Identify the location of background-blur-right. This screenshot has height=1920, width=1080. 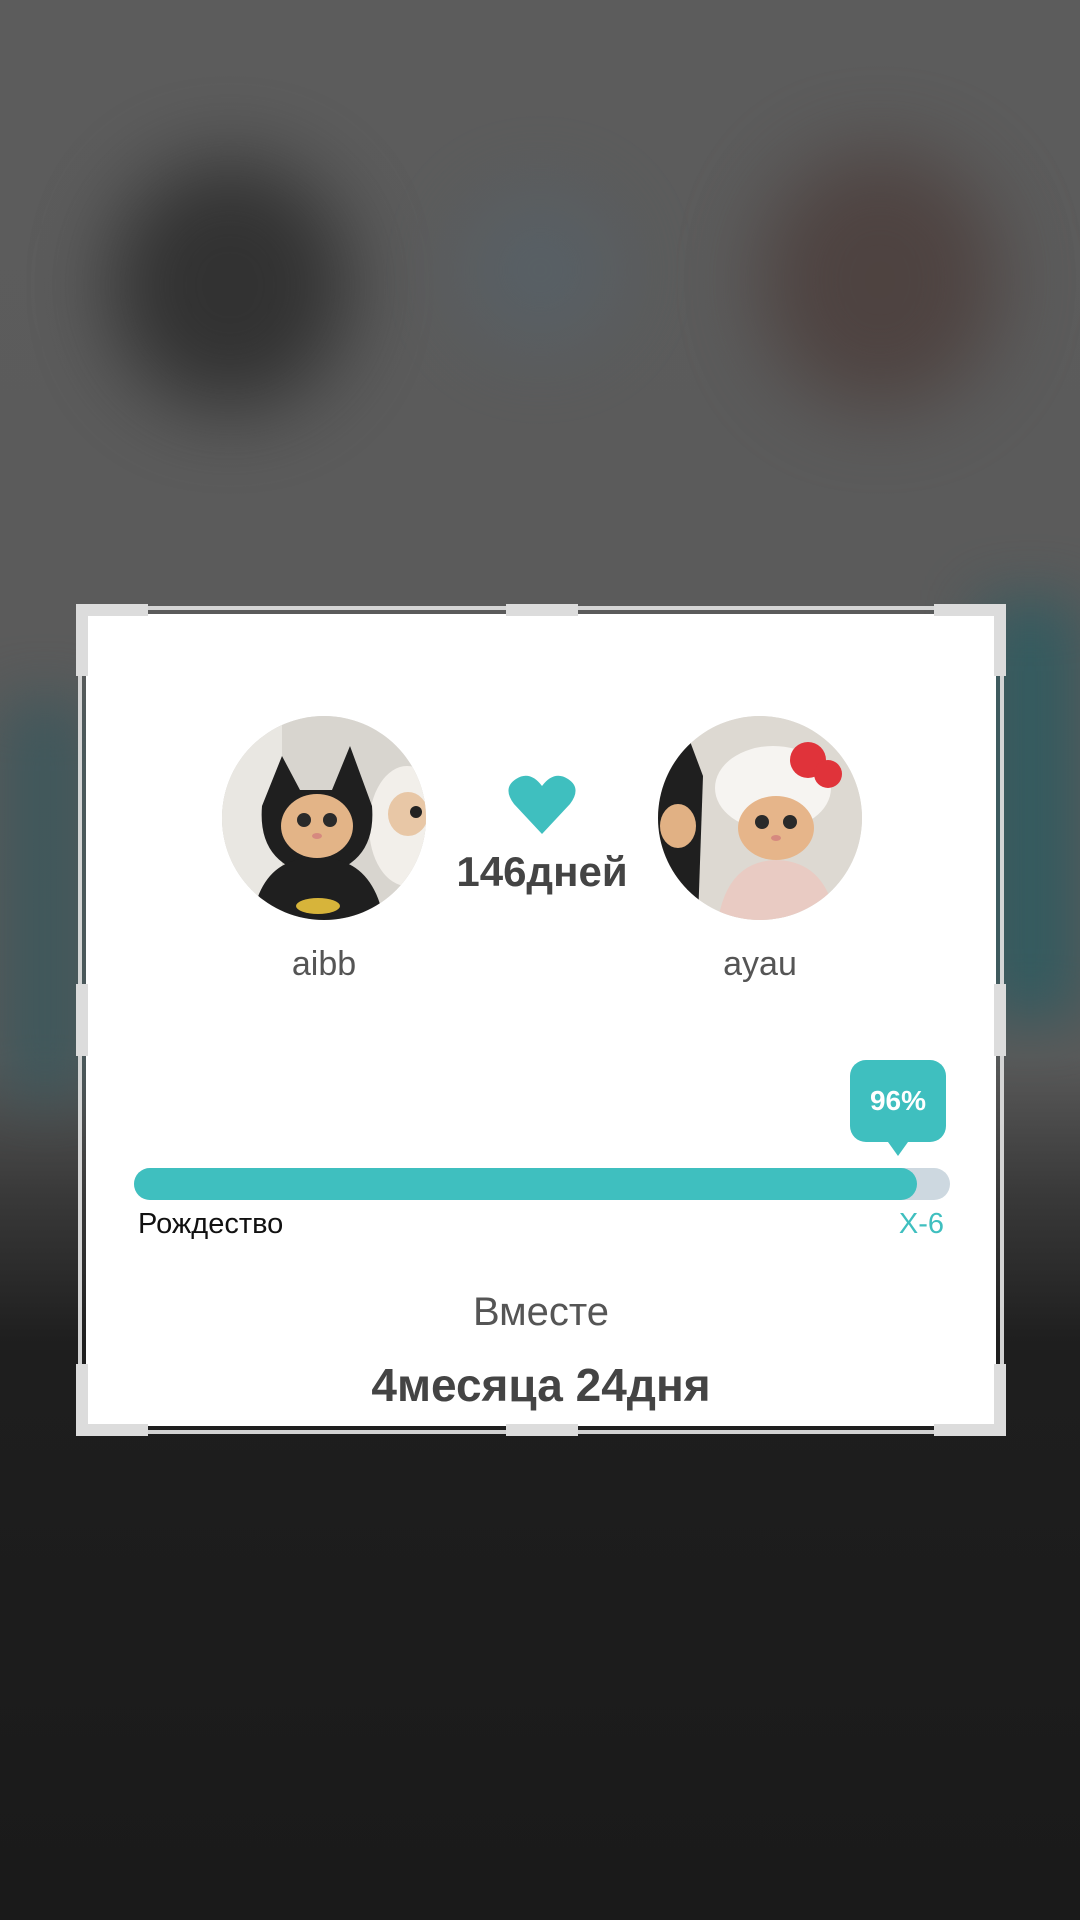
(880, 280).